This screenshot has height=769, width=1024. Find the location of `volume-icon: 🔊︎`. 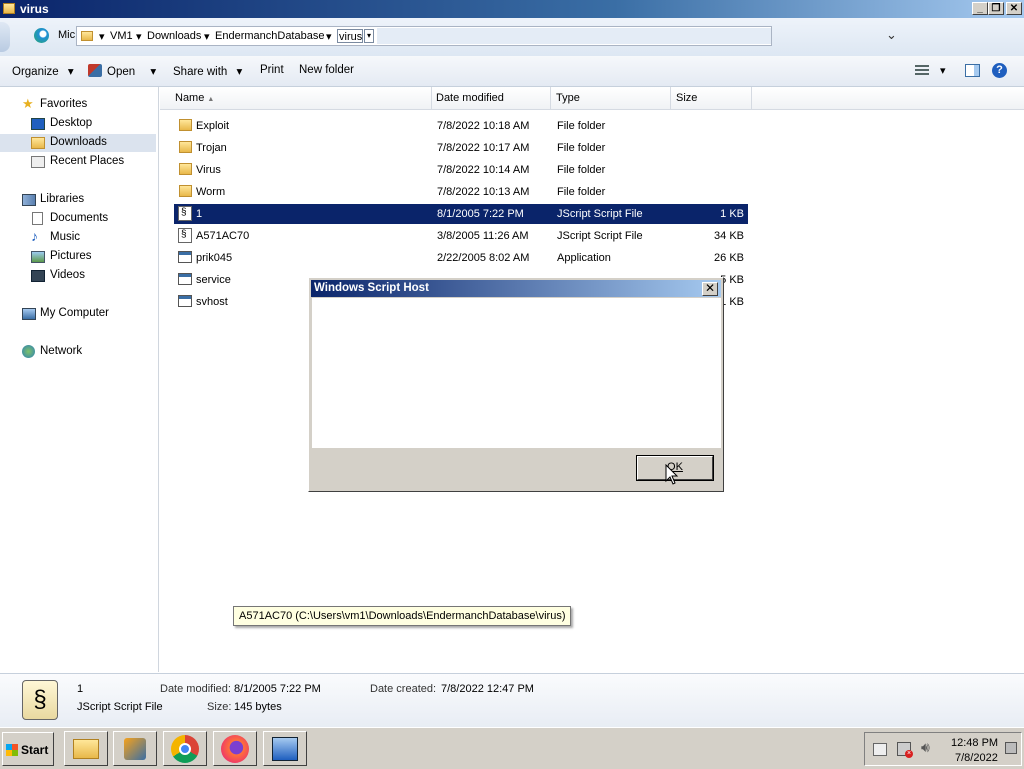

volume-icon: 🔊︎ is located at coordinates (925, 747).